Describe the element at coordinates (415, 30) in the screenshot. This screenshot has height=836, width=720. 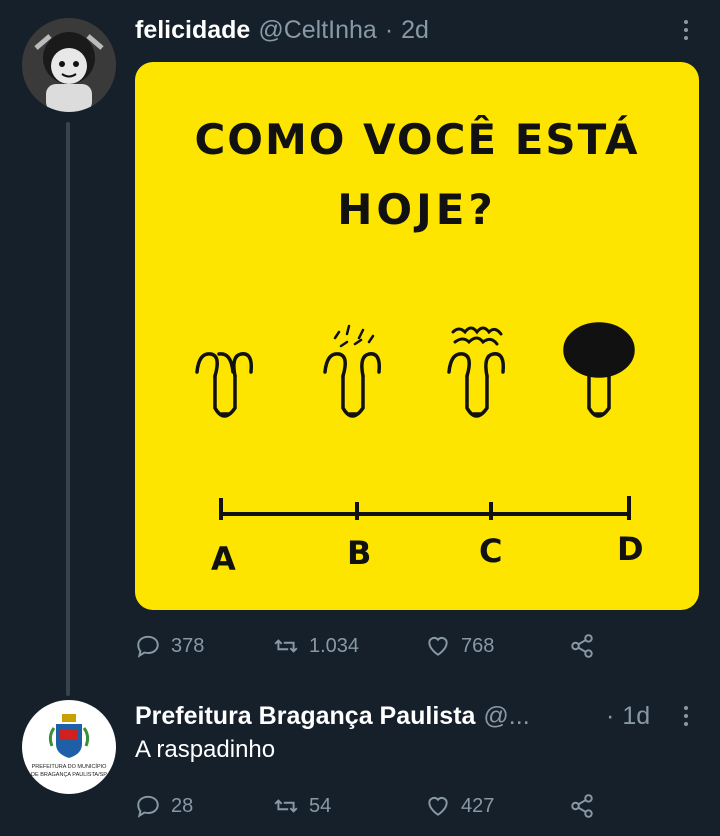
I see `timestamp: 2d` at that location.